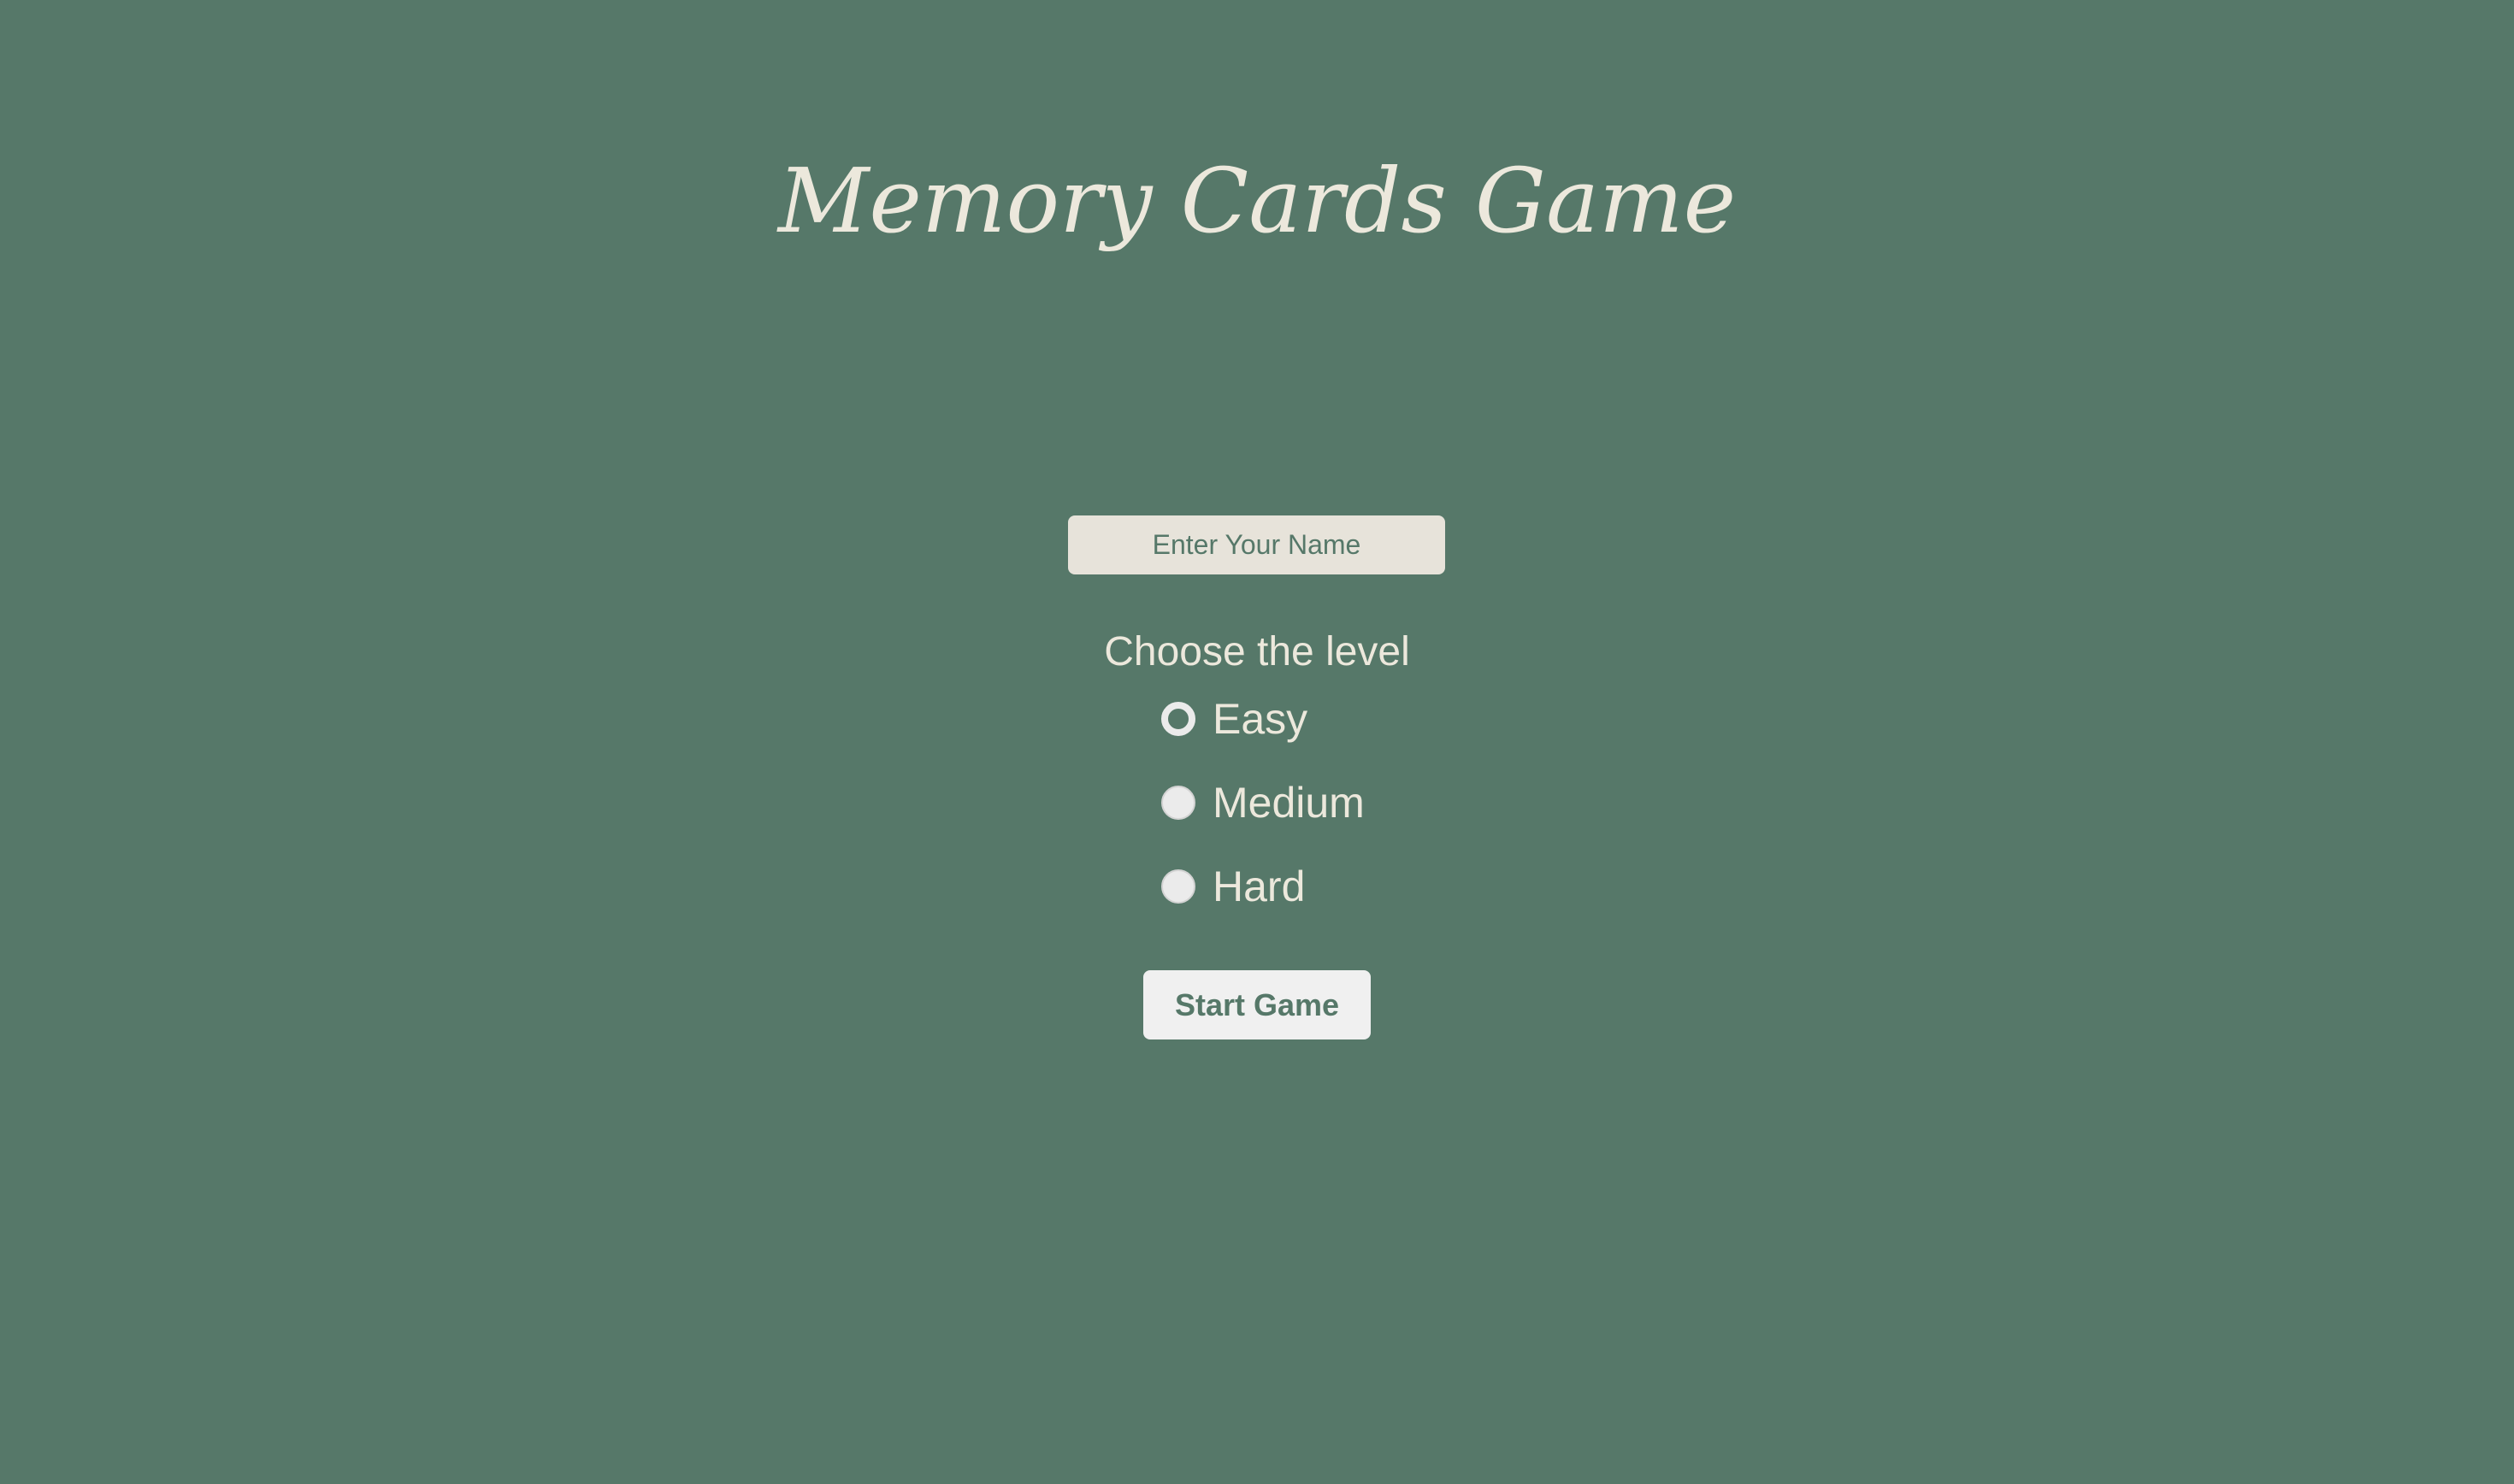  I want to click on easy-label: Easy, so click(1261, 719).